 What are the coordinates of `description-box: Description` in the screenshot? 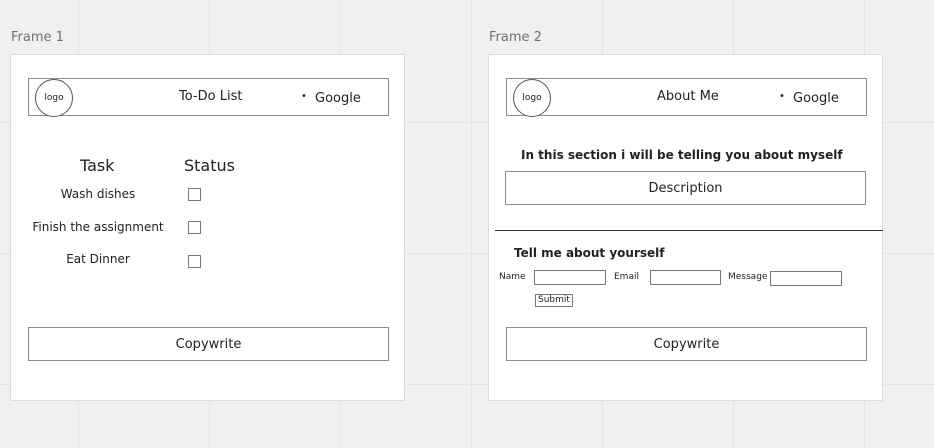 It's located at (685, 188).